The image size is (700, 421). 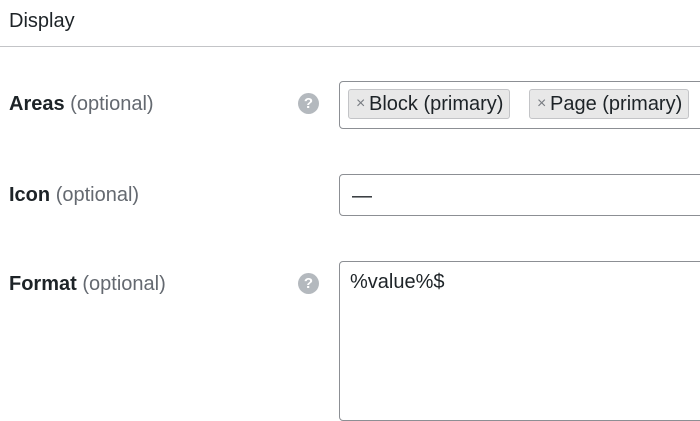 I want to click on format-help-icon: ?, so click(x=308, y=283).